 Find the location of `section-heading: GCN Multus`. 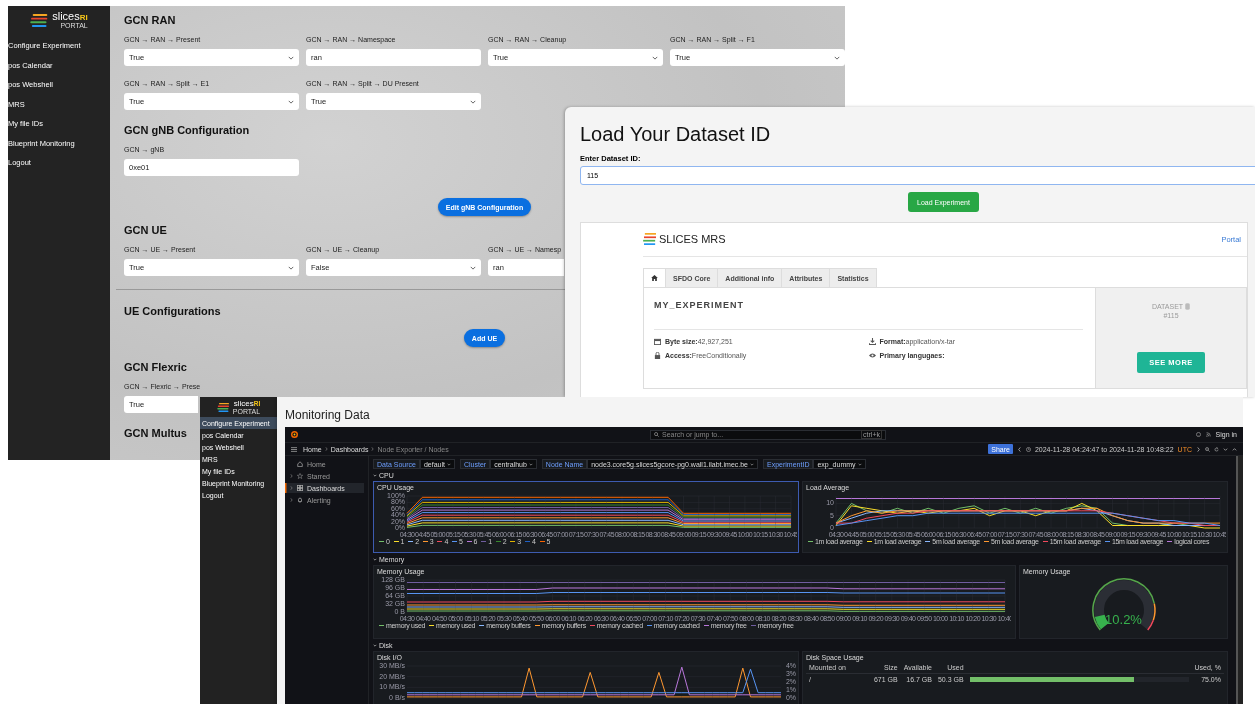

section-heading: GCN Multus is located at coordinates (155, 433).